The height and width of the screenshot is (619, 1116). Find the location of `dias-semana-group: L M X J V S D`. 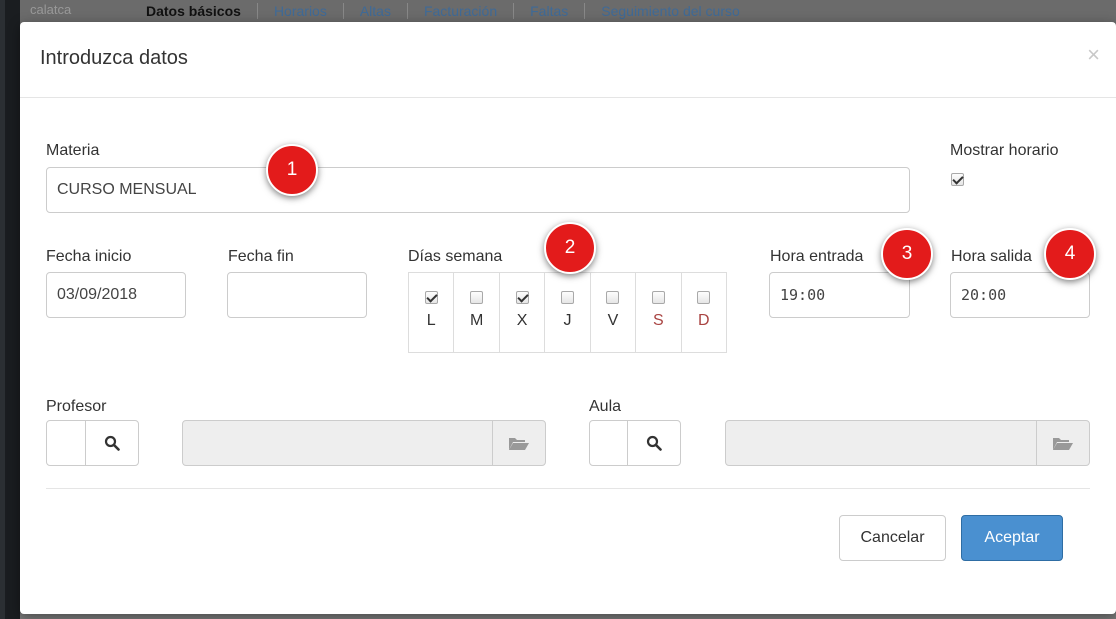

dias-semana-group: L M X J V S D is located at coordinates (567, 312).